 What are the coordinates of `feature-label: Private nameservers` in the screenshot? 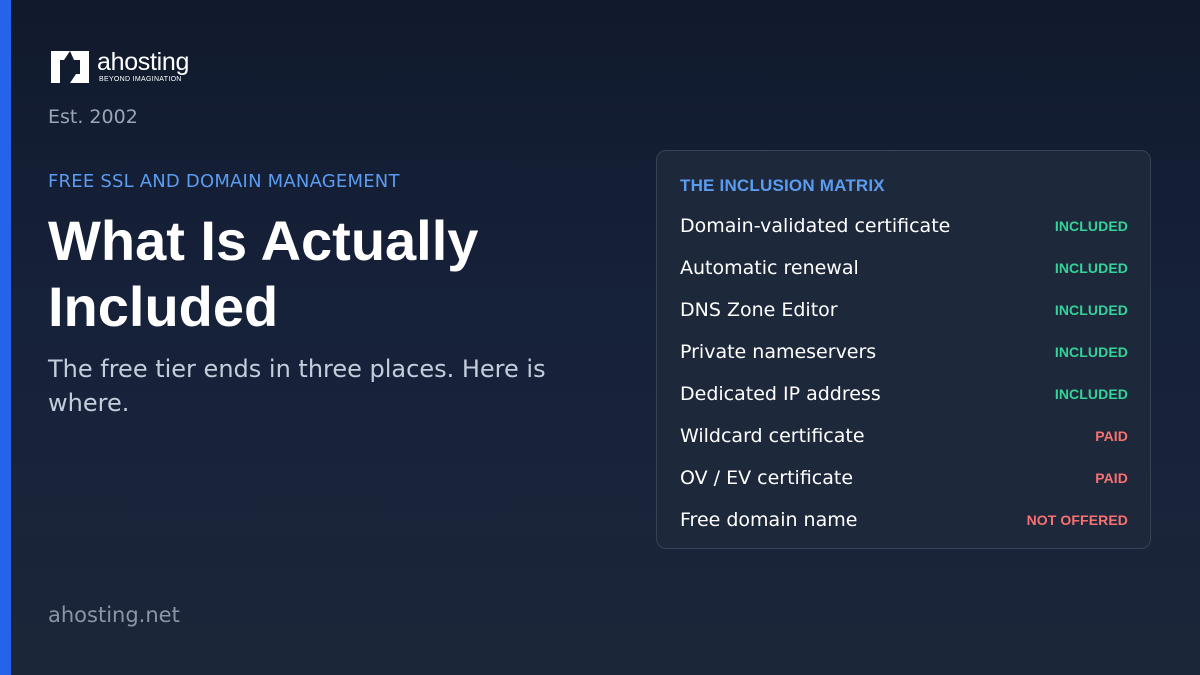 It's located at (778, 352).